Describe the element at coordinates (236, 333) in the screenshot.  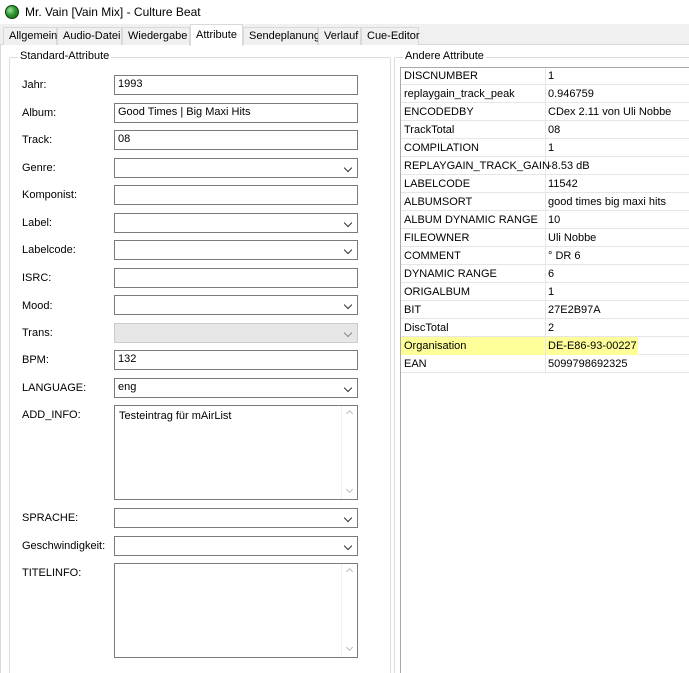
I see `trans-select` at that location.